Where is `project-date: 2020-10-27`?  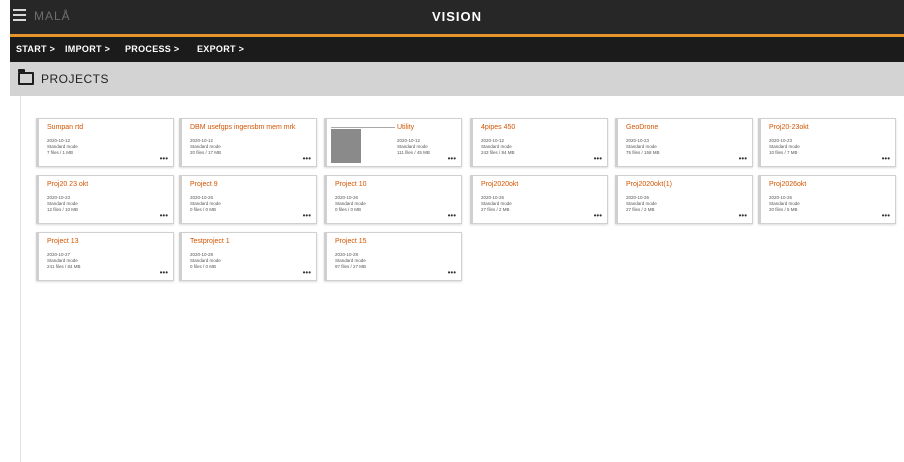
project-date: 2020-10-27 is located at coordinates (59, 254).